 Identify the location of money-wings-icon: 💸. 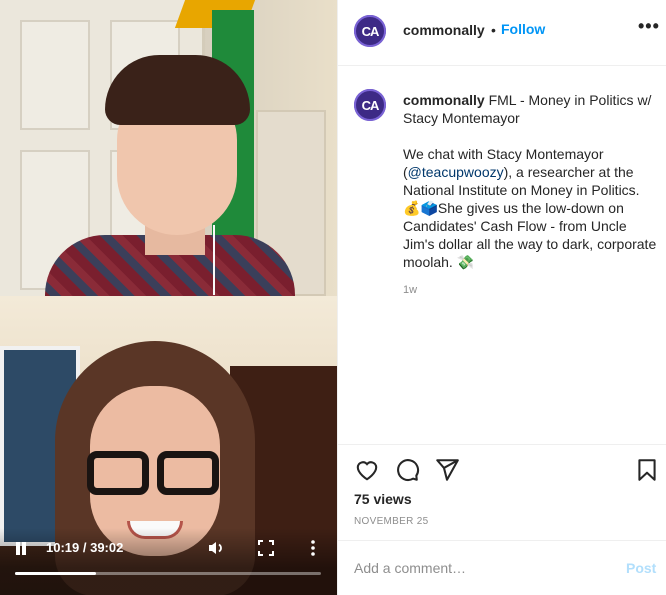
(465, 262).